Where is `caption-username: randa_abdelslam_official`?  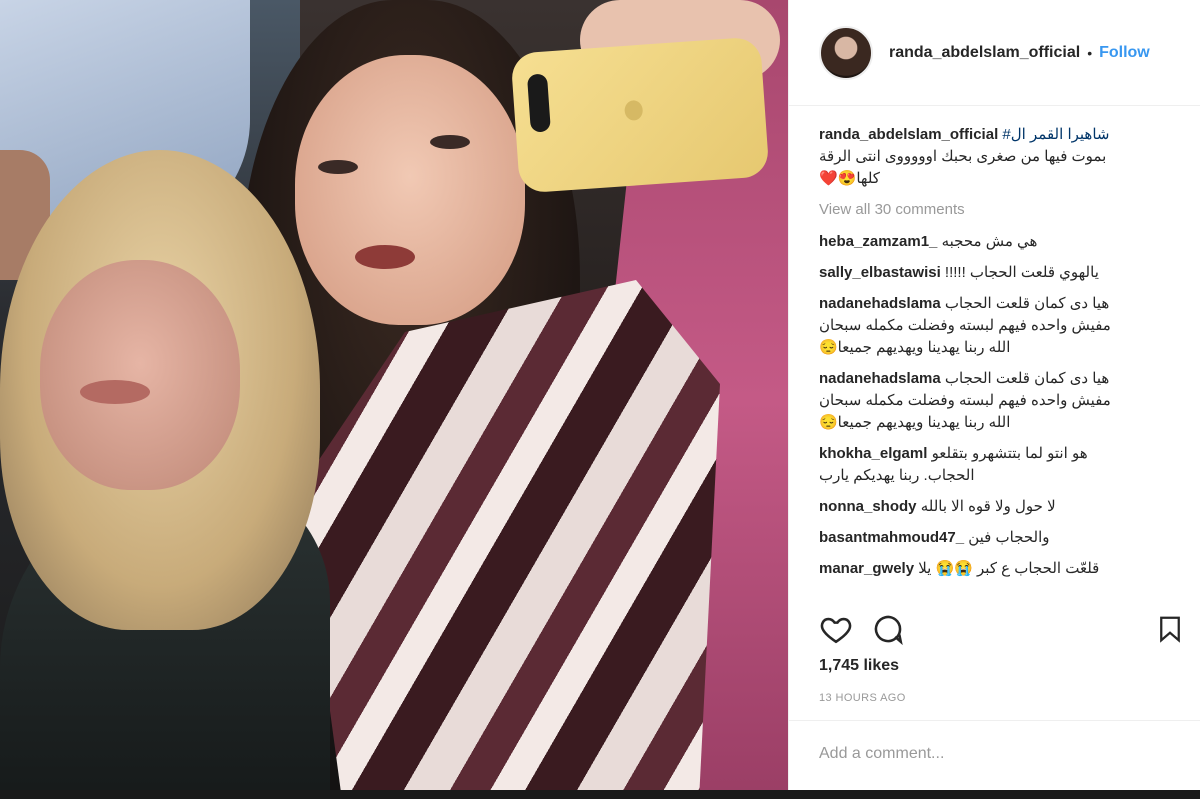
caption-username: randa_abdelslam_official is located at coordinates (908, 134).